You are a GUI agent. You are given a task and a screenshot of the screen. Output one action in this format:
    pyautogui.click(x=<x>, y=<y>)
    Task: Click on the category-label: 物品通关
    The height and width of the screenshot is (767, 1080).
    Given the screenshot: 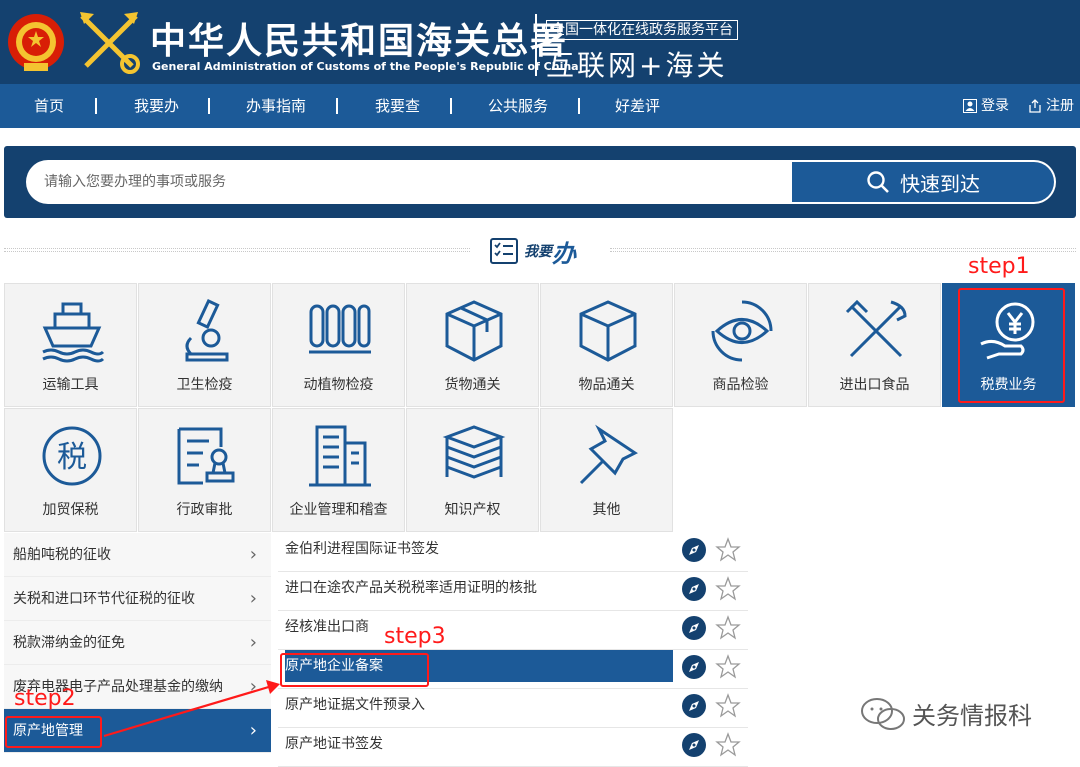 What is the action you would take?
    pyautogui.click(x=606, y=385)
    